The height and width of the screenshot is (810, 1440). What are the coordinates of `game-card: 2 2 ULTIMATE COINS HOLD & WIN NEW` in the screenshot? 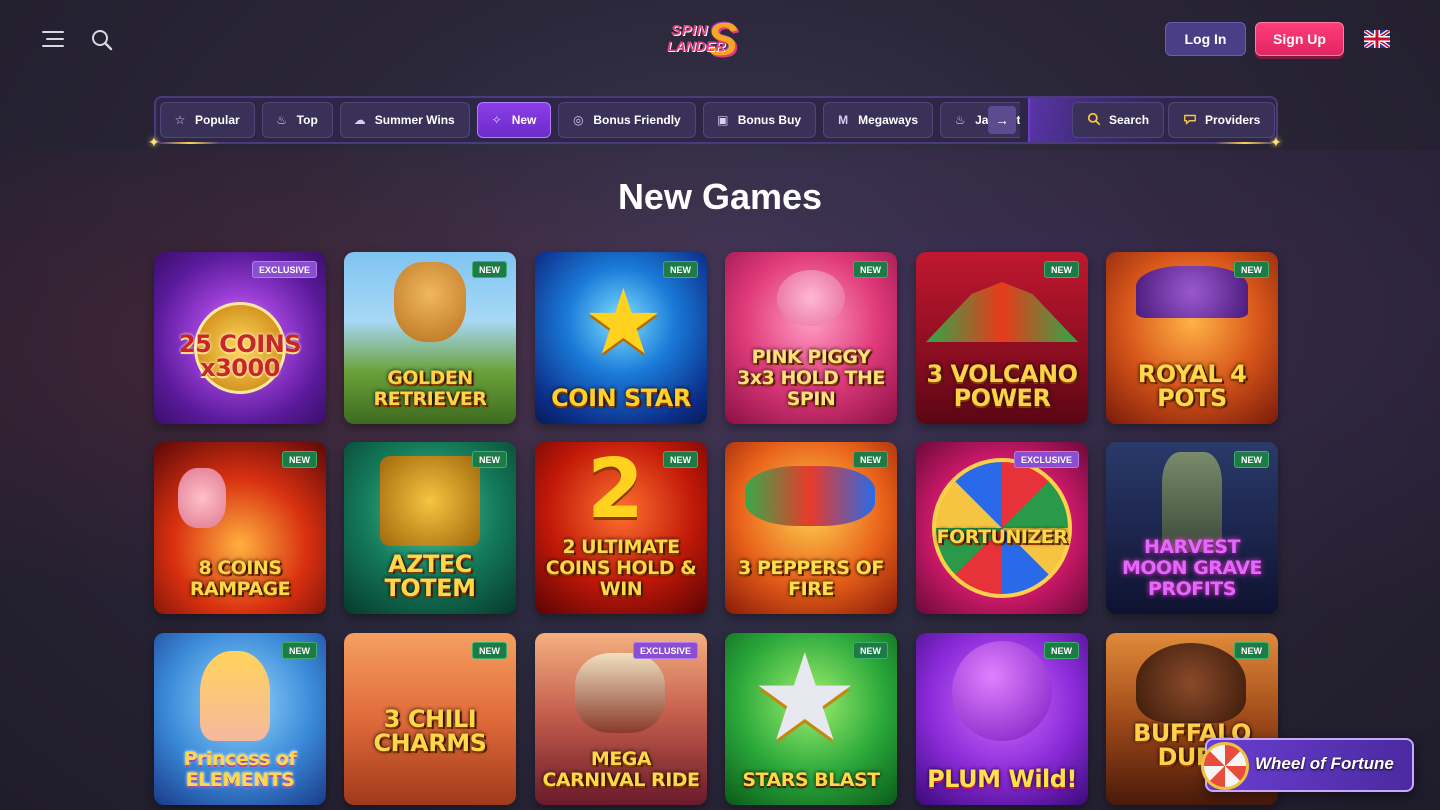 It's located at (621, 528).